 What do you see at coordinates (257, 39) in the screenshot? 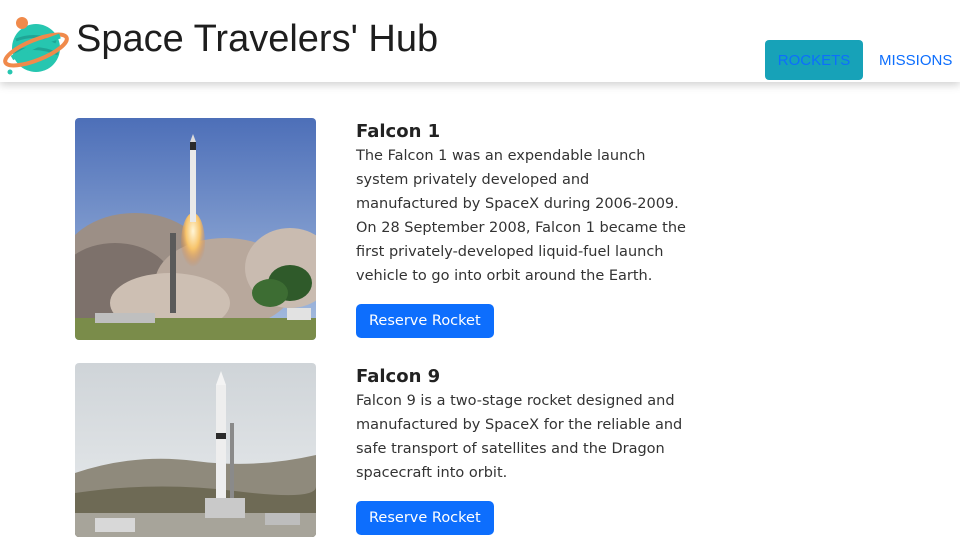
I see `app-title: Space Travelers' Hub` at bounding box center [257, 39].